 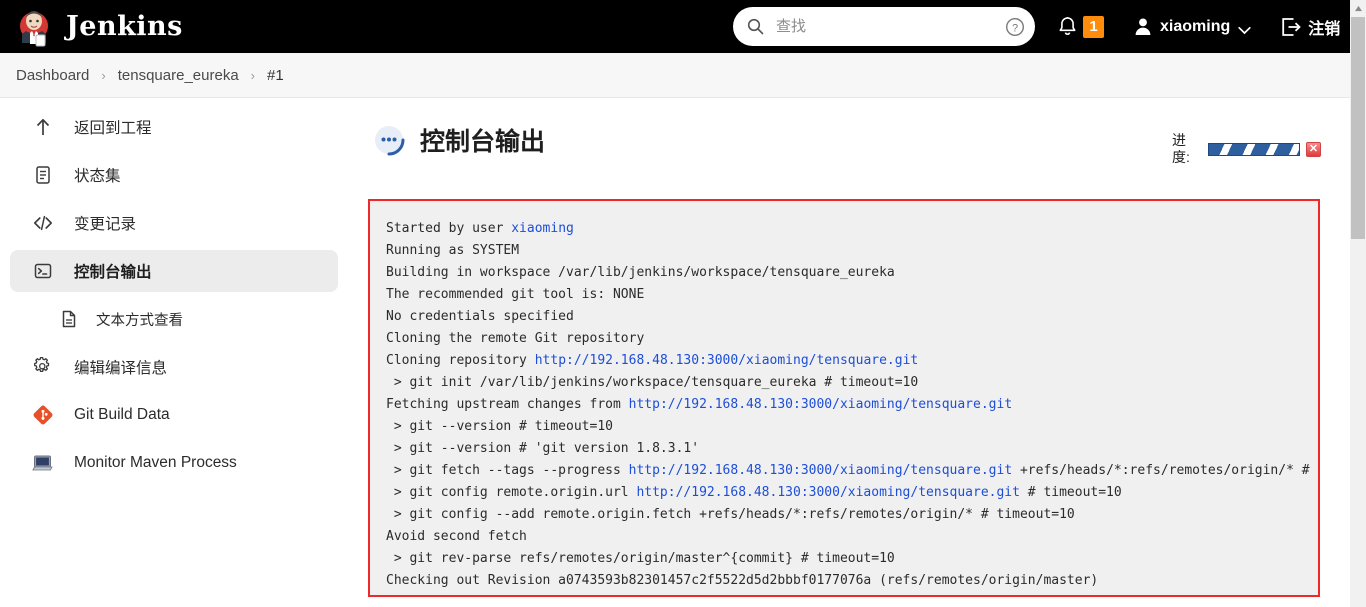 What do you see at coordinates (43, 271) in the screenshot?
I see `terminal-icon` at bounding box center [43, 271].